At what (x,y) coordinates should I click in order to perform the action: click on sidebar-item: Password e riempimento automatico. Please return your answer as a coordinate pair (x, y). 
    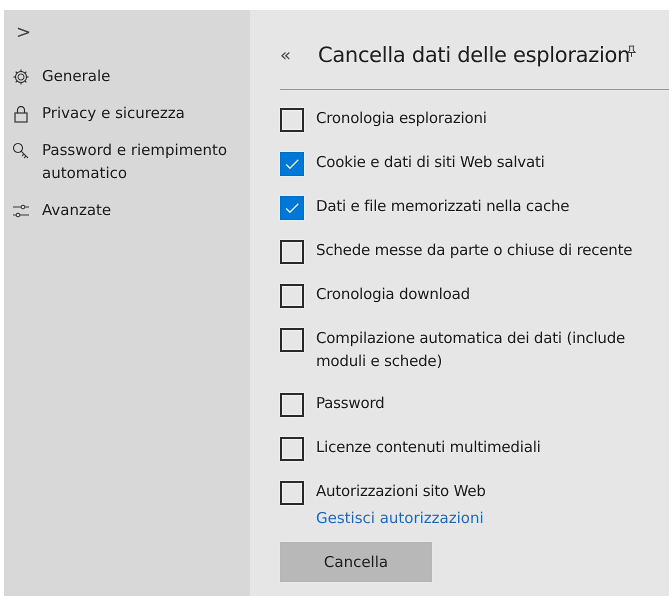
    Looking at the image, I should click on (131, 163).